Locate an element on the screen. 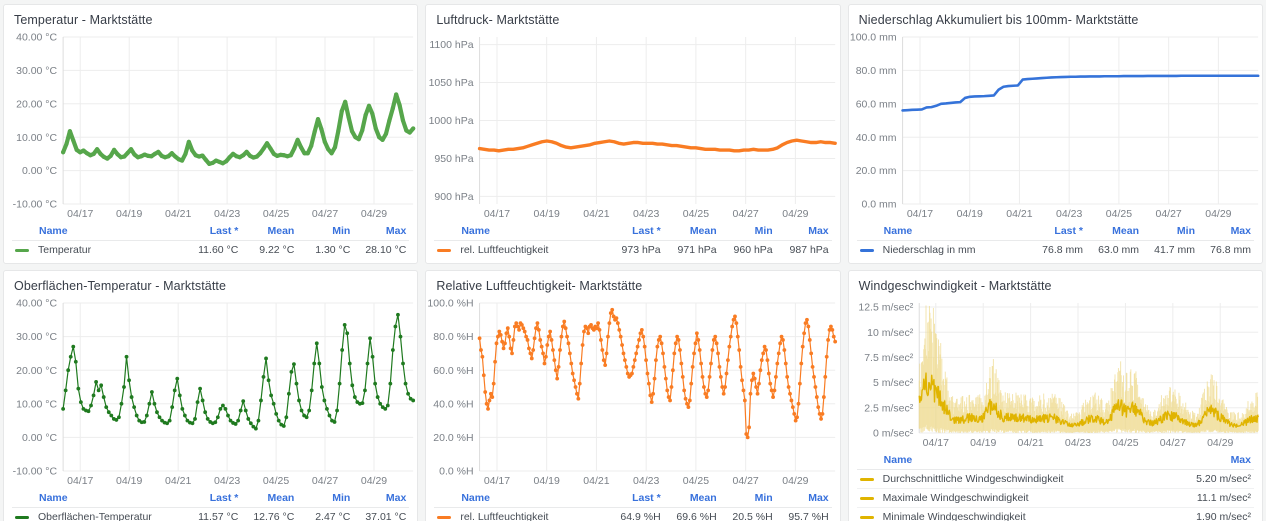  panel-title-wind: Windgeschwindigkeit - Marktstätte is located at coordinates (1055, 283).